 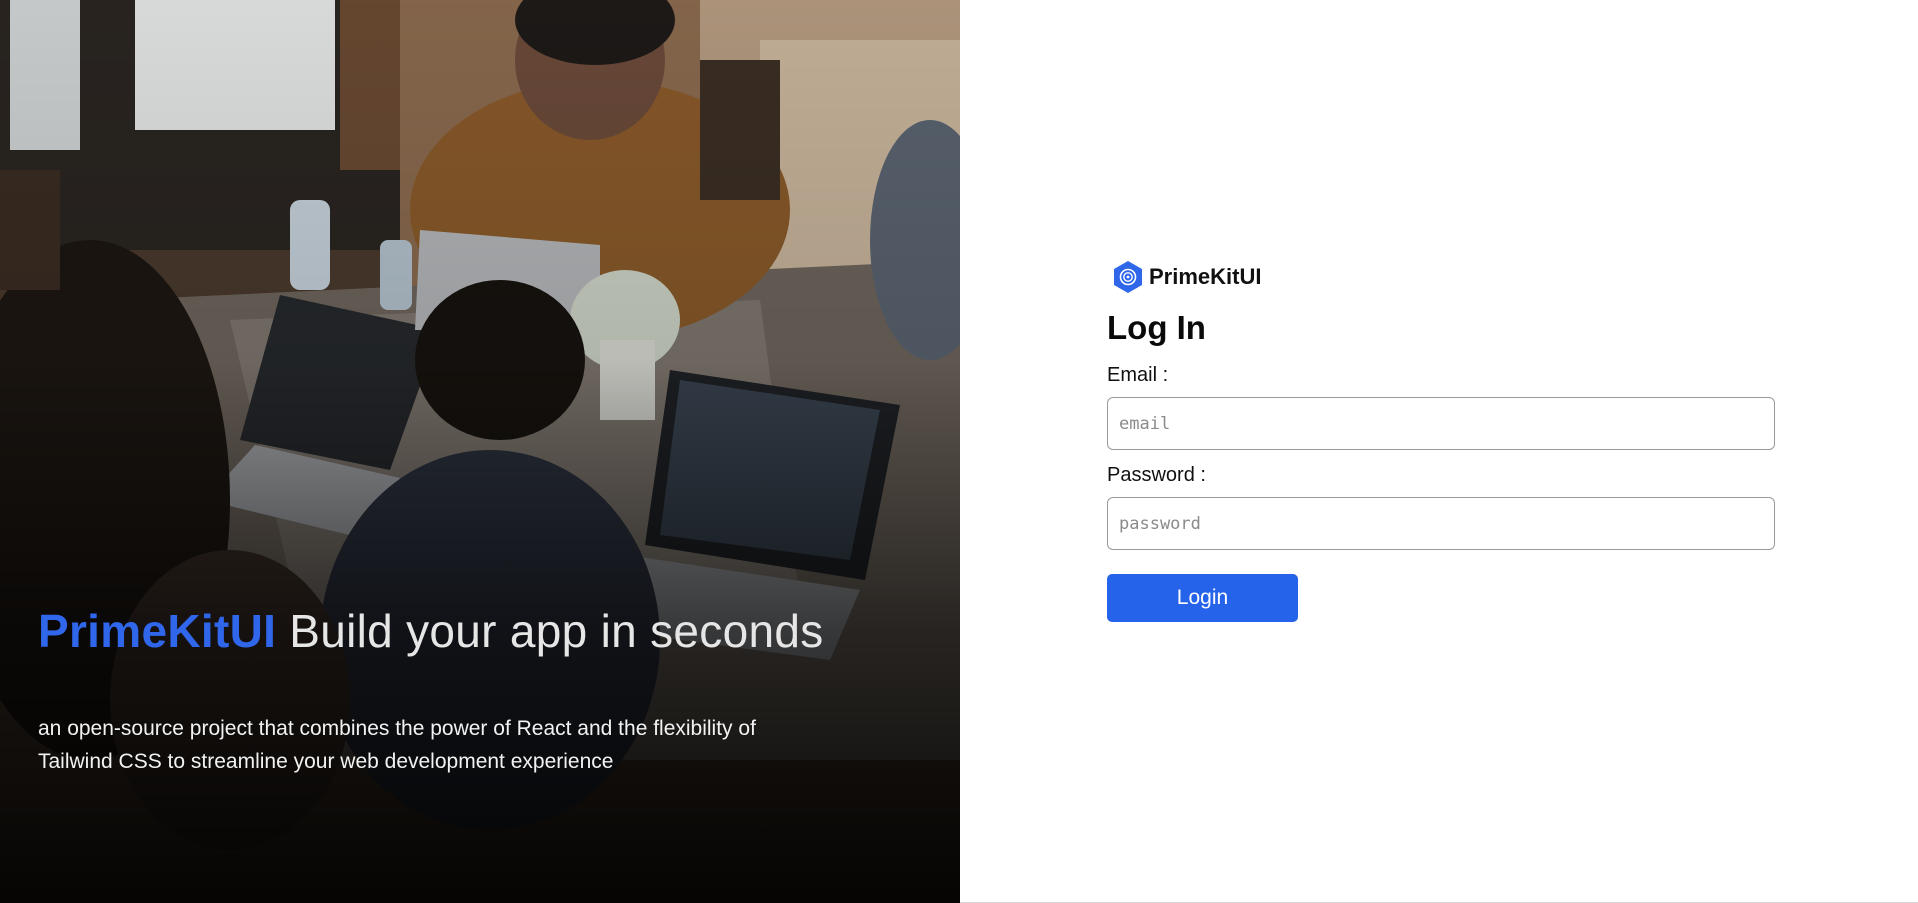 I want to click on hero-headline: PrimeKitUI Build your app in seconds, so click(x=438, y=631).